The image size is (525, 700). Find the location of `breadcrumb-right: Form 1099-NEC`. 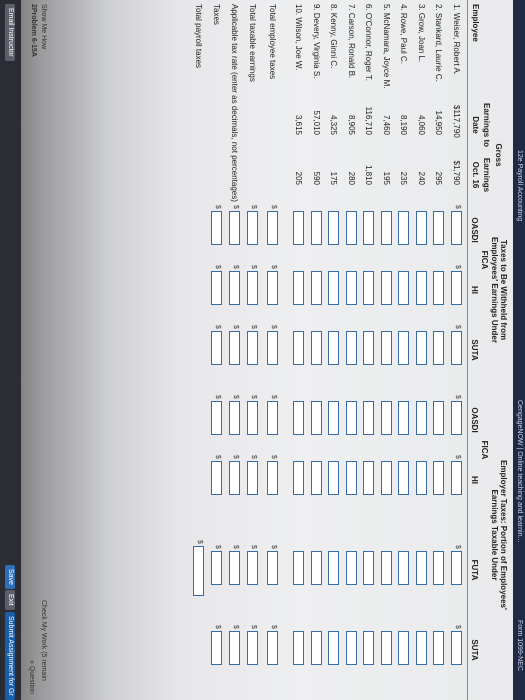

breadcrumb-right: Form 1099-NEC is located at coordinates (519, 645).